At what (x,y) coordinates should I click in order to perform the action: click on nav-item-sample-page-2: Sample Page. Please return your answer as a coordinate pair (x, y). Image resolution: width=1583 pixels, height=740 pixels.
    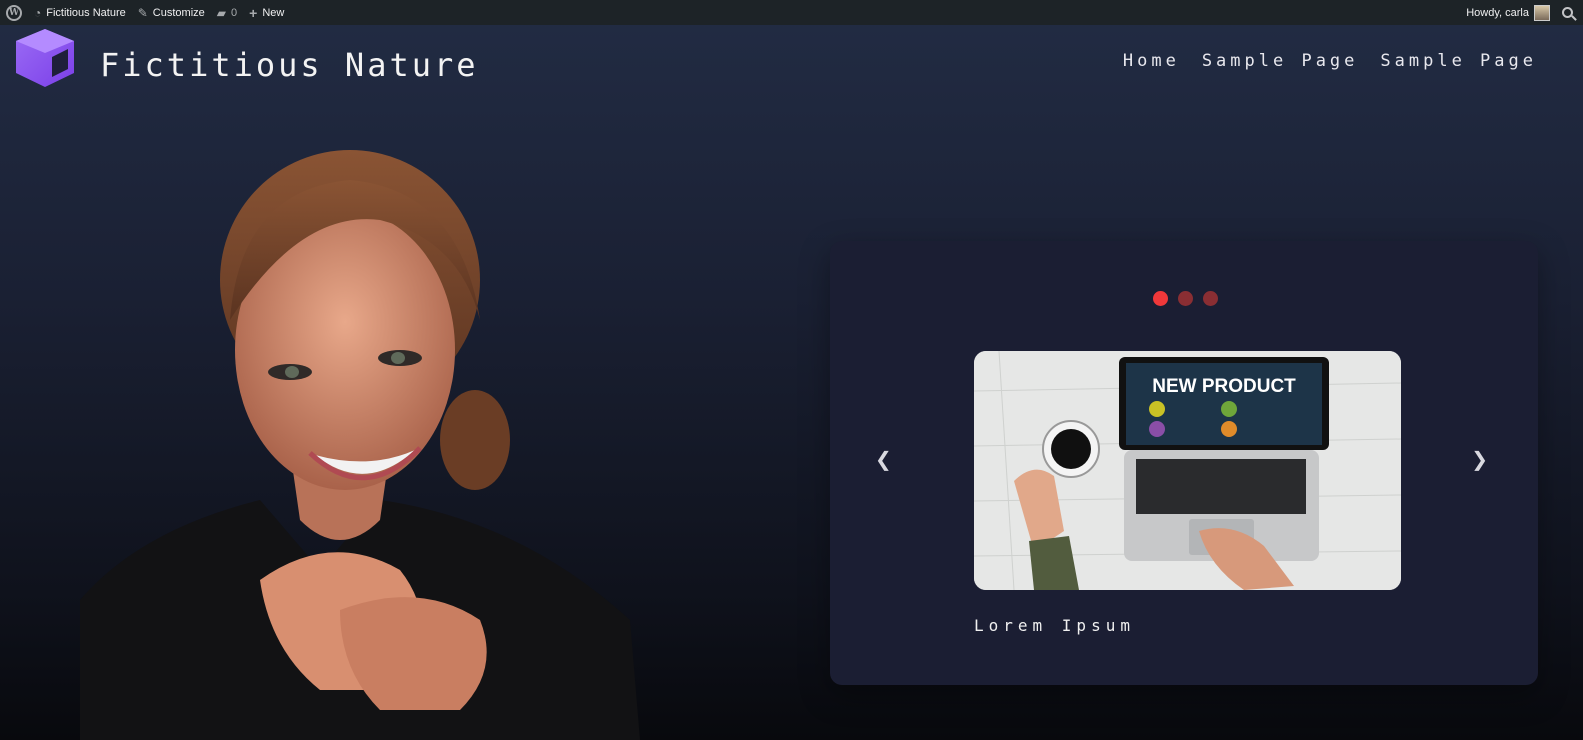
    Looking at the image, I should click on (1458, 61).